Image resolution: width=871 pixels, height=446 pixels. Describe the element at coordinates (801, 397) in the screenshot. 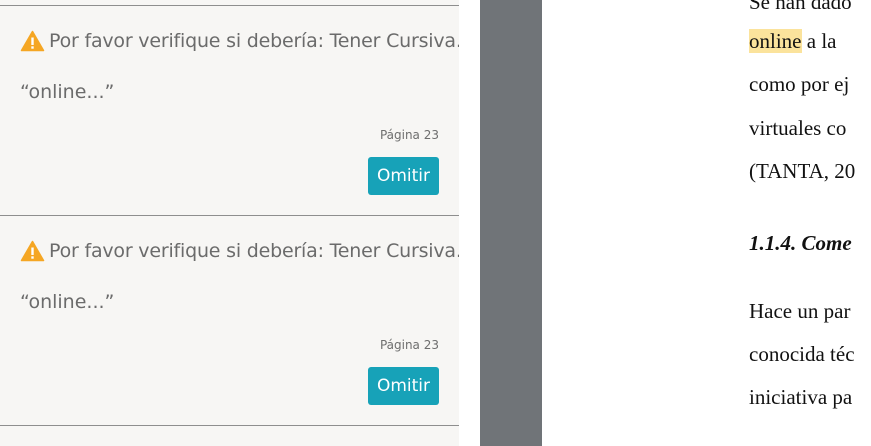

I see `document-line: iniciativa pa` at that location.